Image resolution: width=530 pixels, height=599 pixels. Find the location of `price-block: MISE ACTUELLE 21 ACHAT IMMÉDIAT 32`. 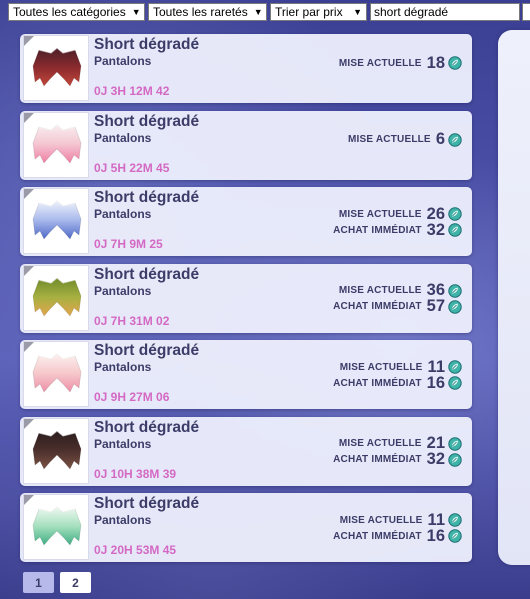

price-block: MISE ACTUELLE 21 ACHAT IMMÉDIAT 32 is located at coordinates (397, 451).